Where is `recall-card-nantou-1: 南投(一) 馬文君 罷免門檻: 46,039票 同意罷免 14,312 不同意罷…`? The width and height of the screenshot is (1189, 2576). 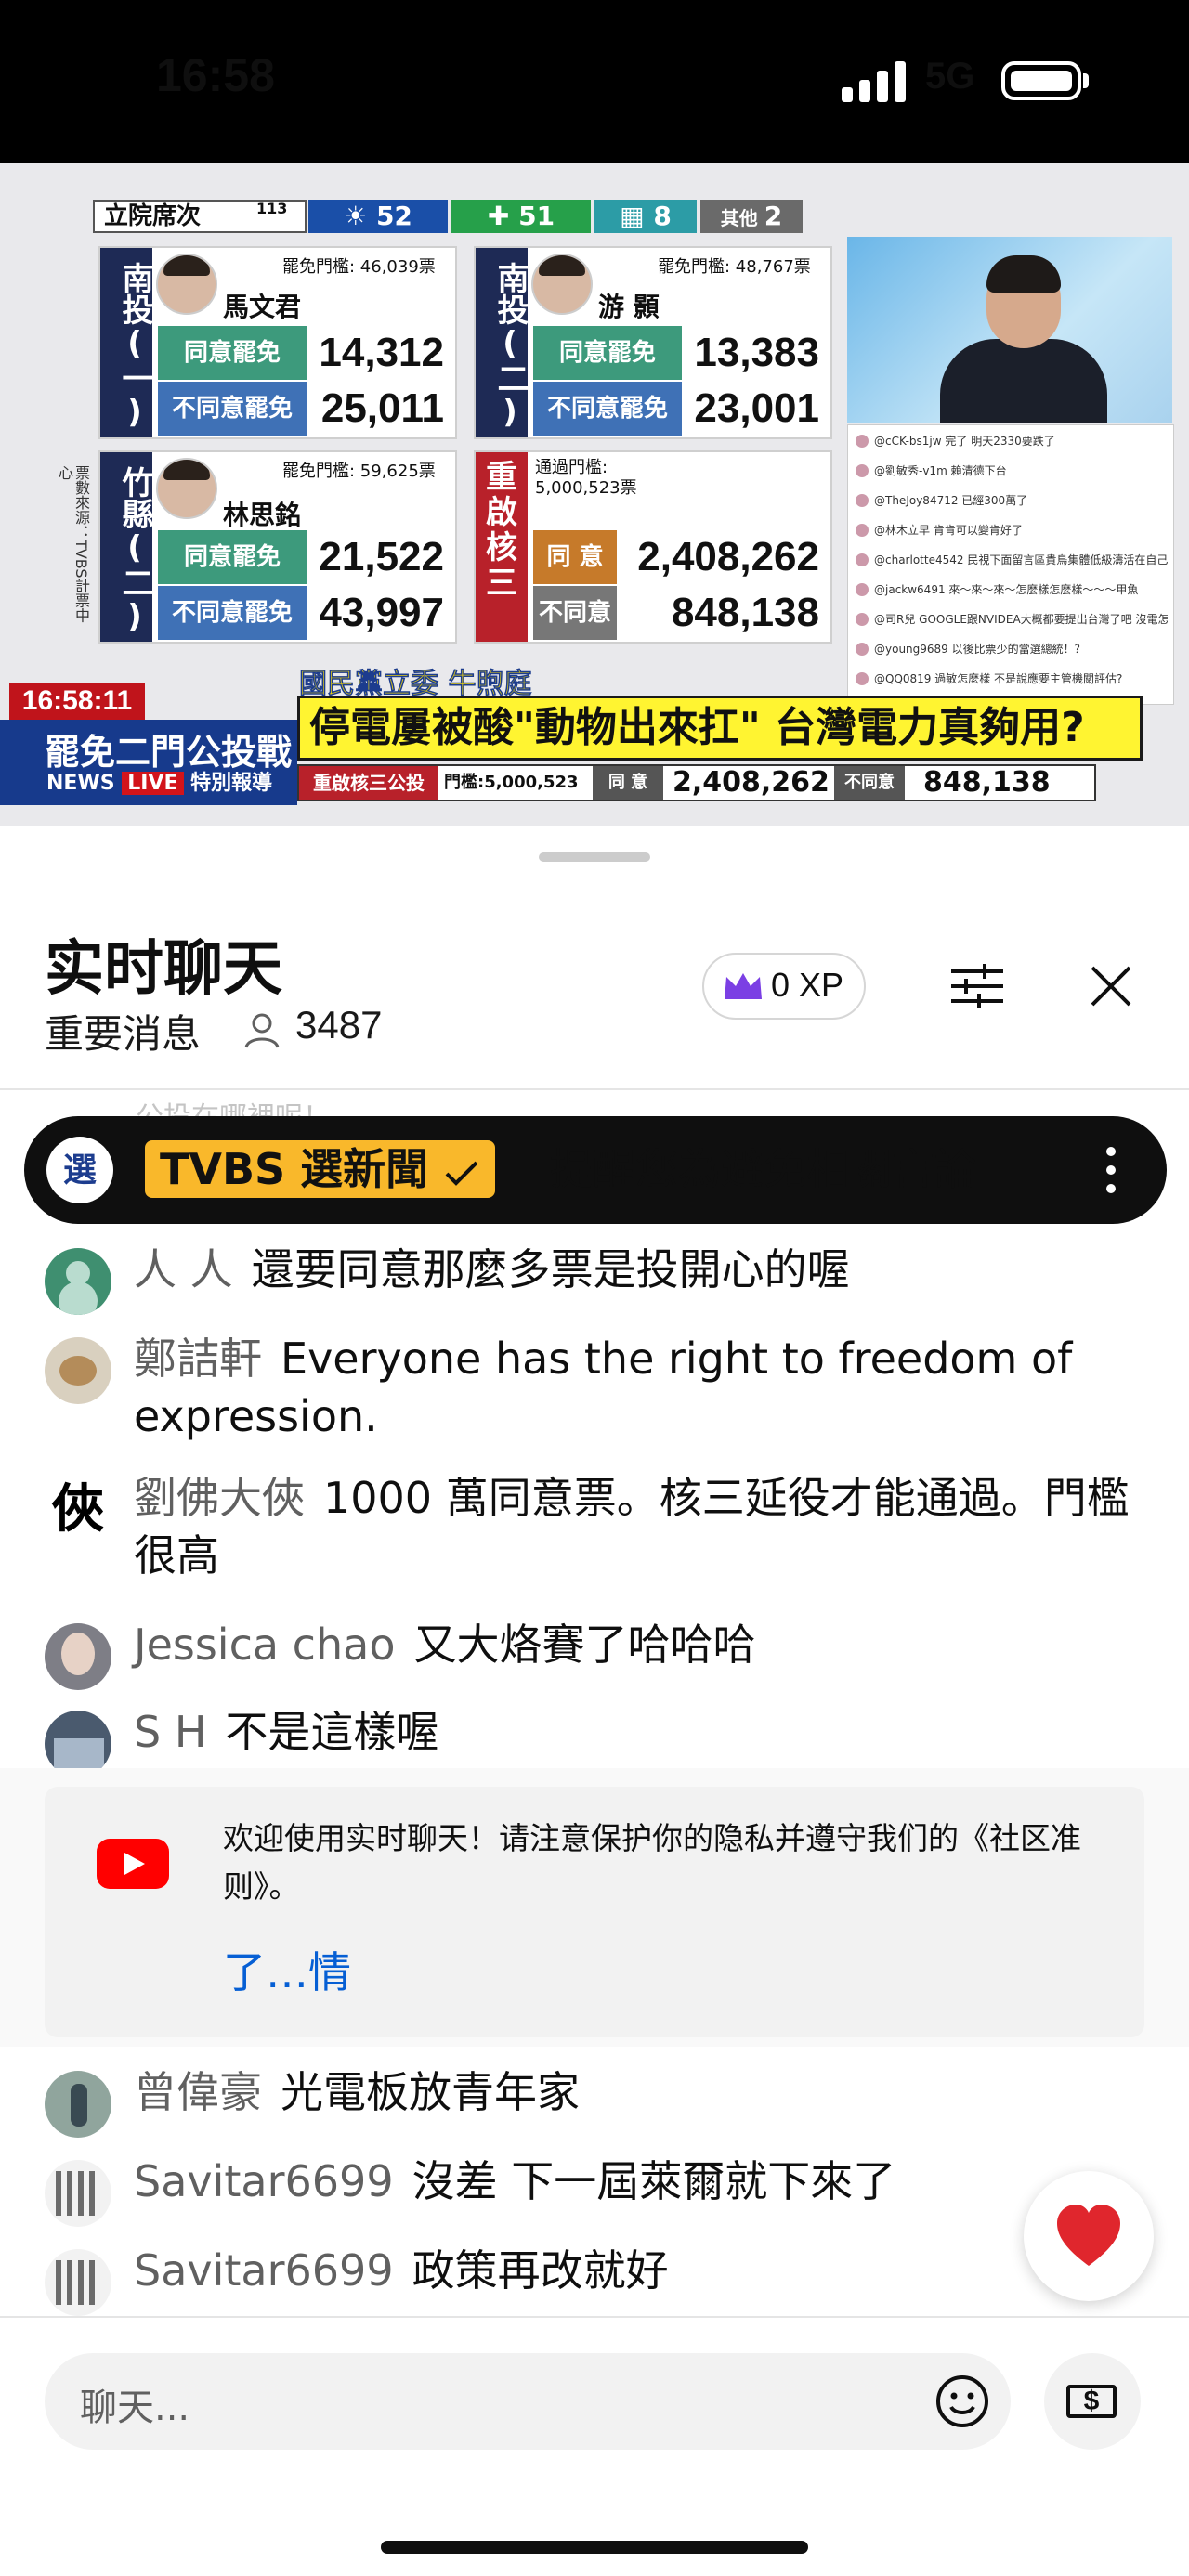 recall-card-nantou-1: 南投(一) 馬文君 罷免門檻: 46,039票 同意罷免 14,312 不同意罷… is located at coordinates (277, 343).